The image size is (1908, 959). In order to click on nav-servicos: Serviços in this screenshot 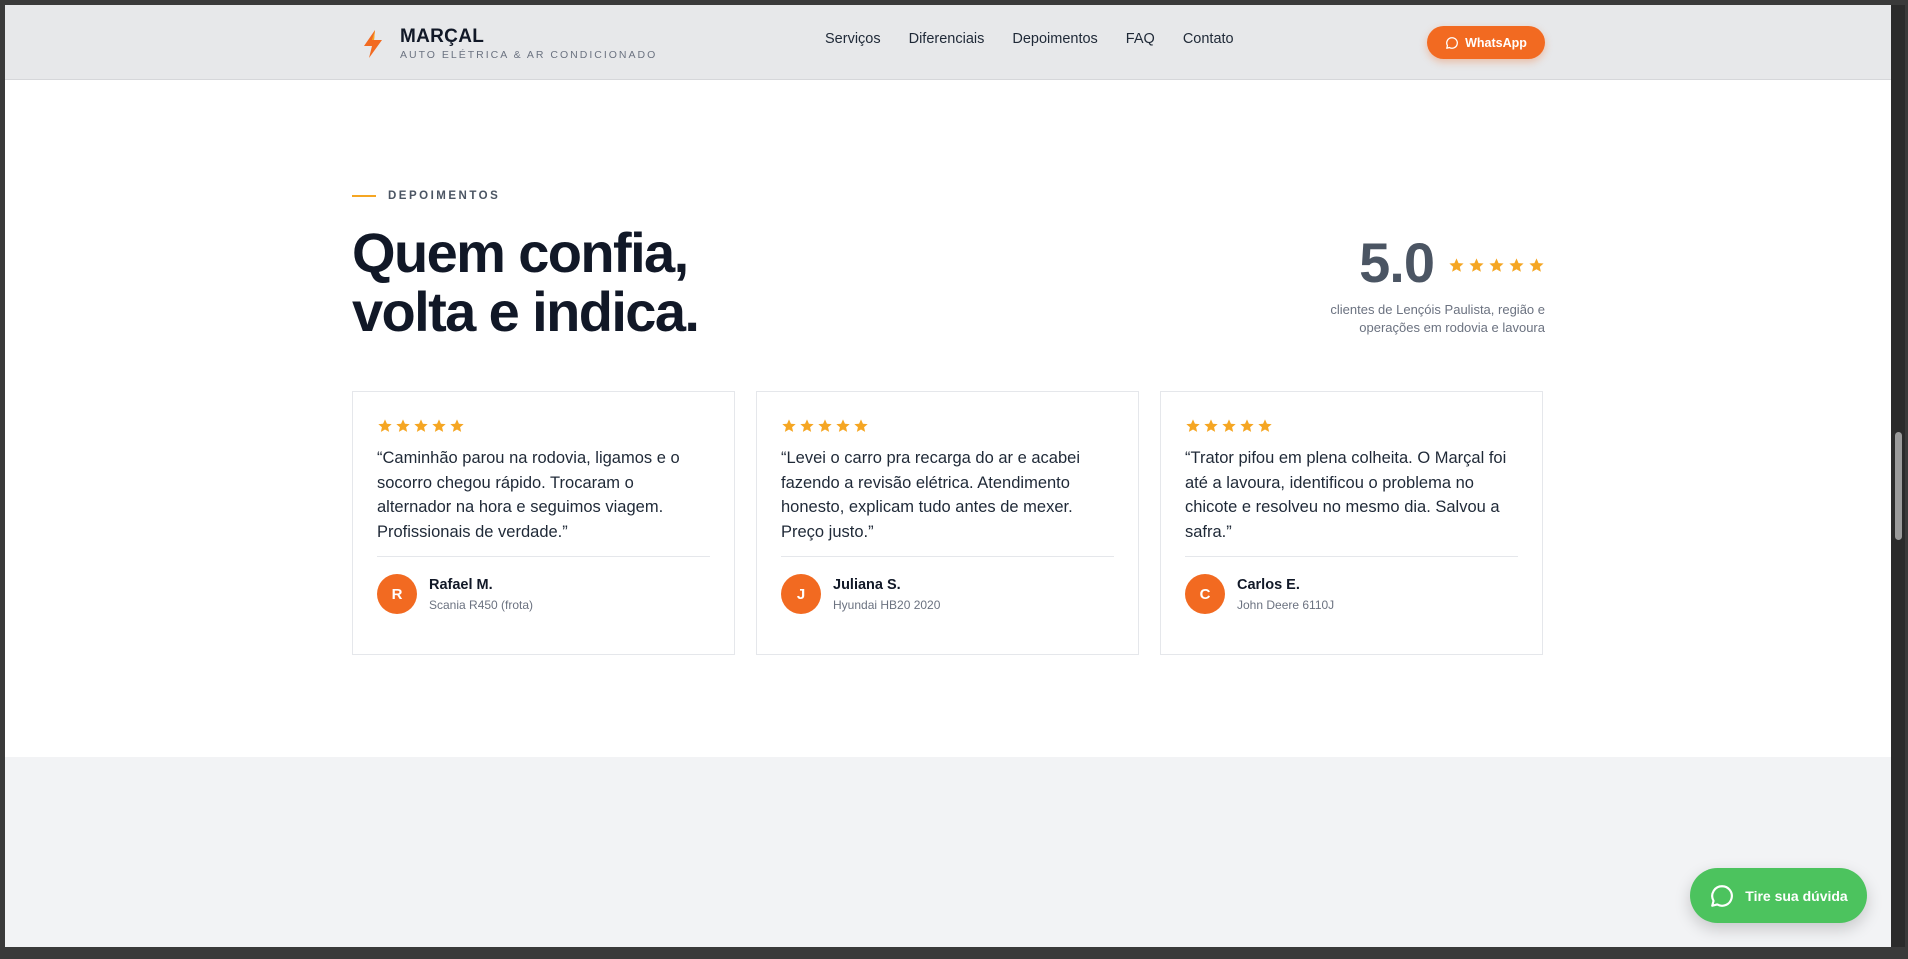, I will do `click(853, 39)`.